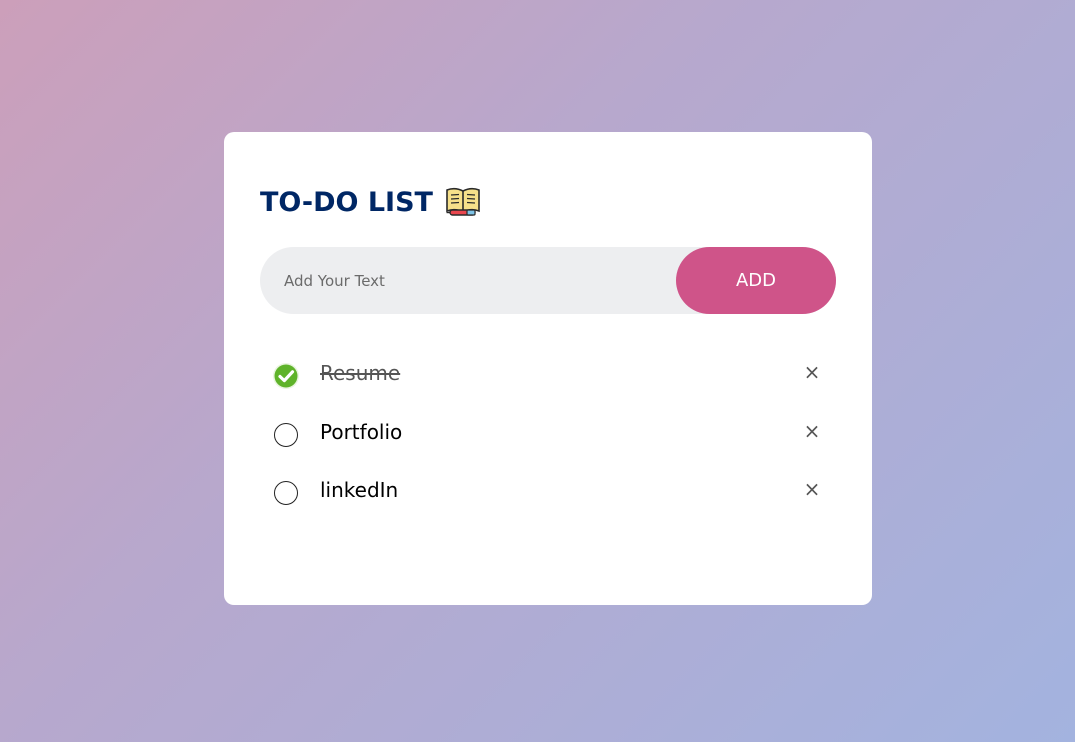 The height and width of the screenshot is (742, 1075). I want to click on todo-item-text: Portfolio, so click(361, 432).